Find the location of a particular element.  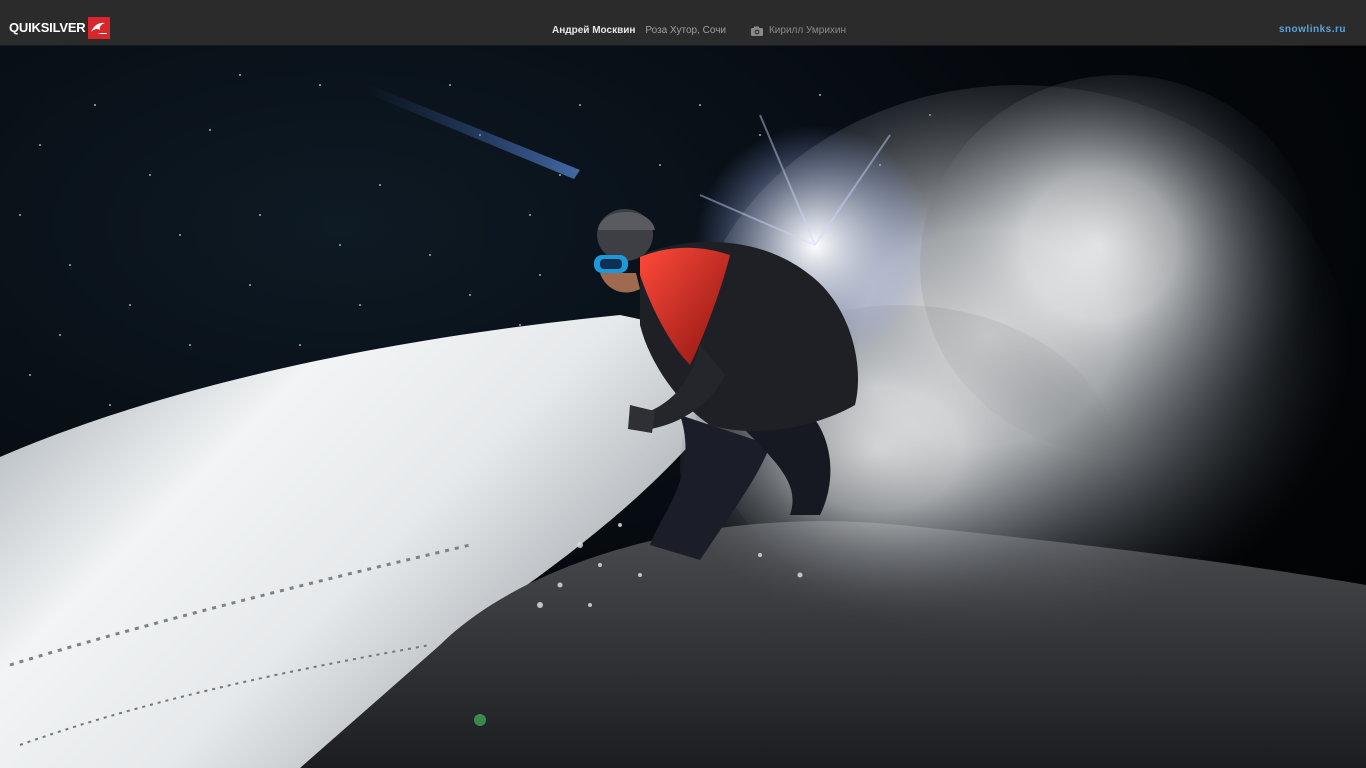

camera-icon is located at coordinates (756, 31).